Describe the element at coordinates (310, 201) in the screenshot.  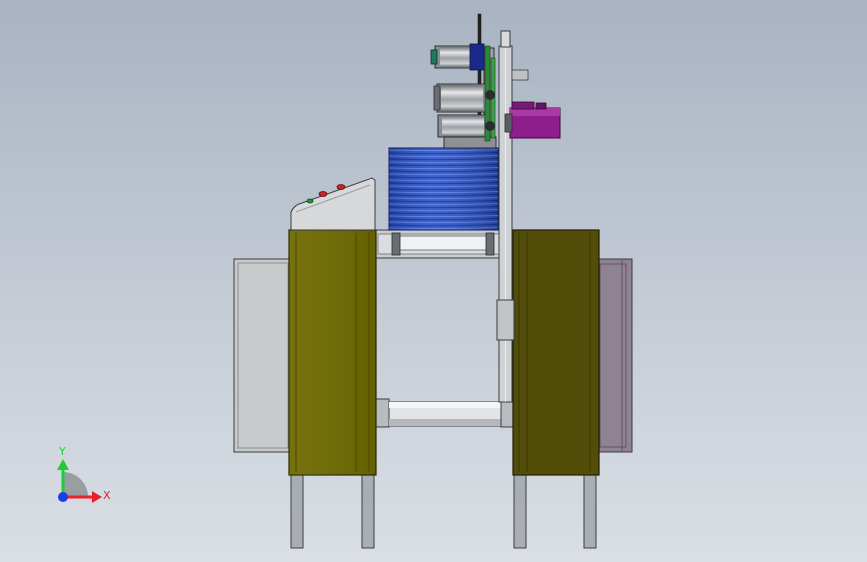
I see `indicator-light-green` at that location.